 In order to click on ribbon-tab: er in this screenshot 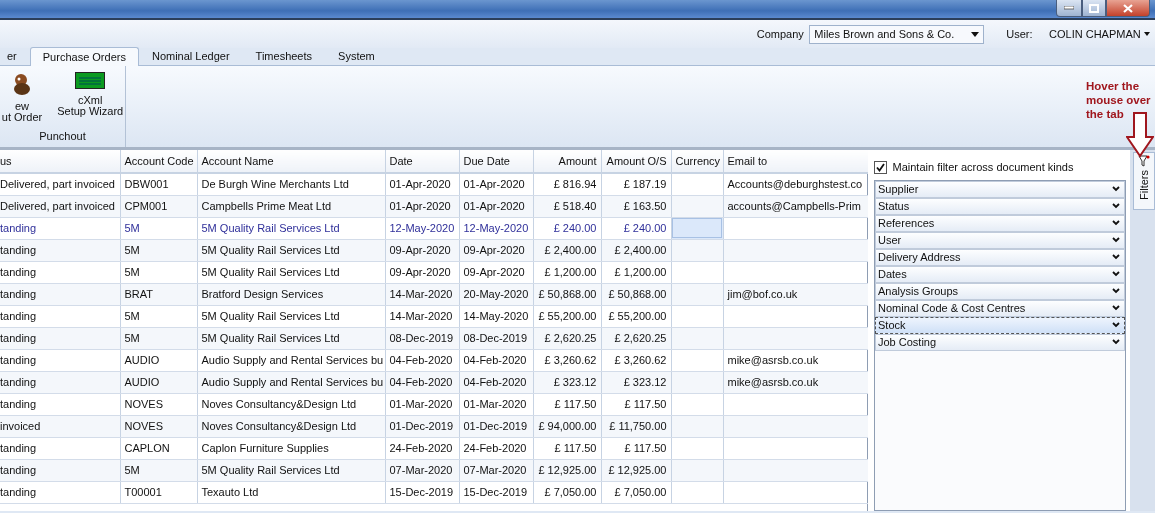, I will do `click(18, 55)`.